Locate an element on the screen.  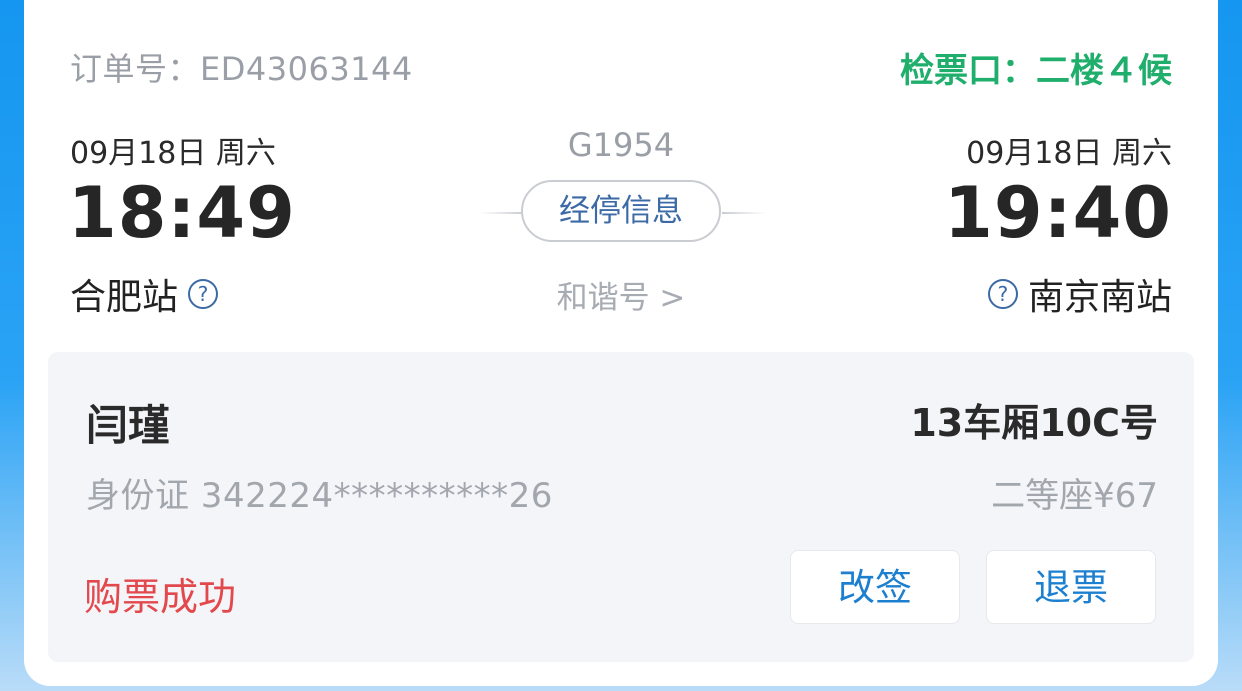
seat-class-fare: 二等座¥67 is located at coordinates (1074, 496).